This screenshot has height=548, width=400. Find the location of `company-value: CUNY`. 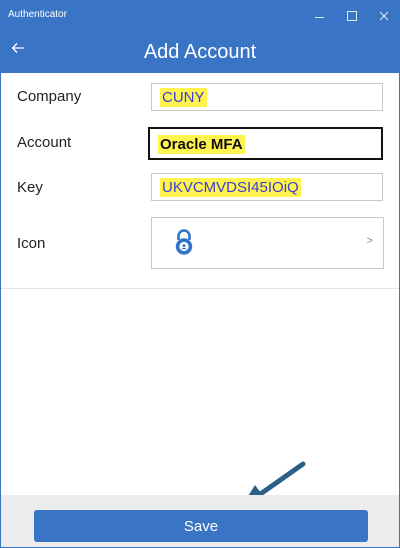

company-value: CUNY is located at coordinates (183, 97).